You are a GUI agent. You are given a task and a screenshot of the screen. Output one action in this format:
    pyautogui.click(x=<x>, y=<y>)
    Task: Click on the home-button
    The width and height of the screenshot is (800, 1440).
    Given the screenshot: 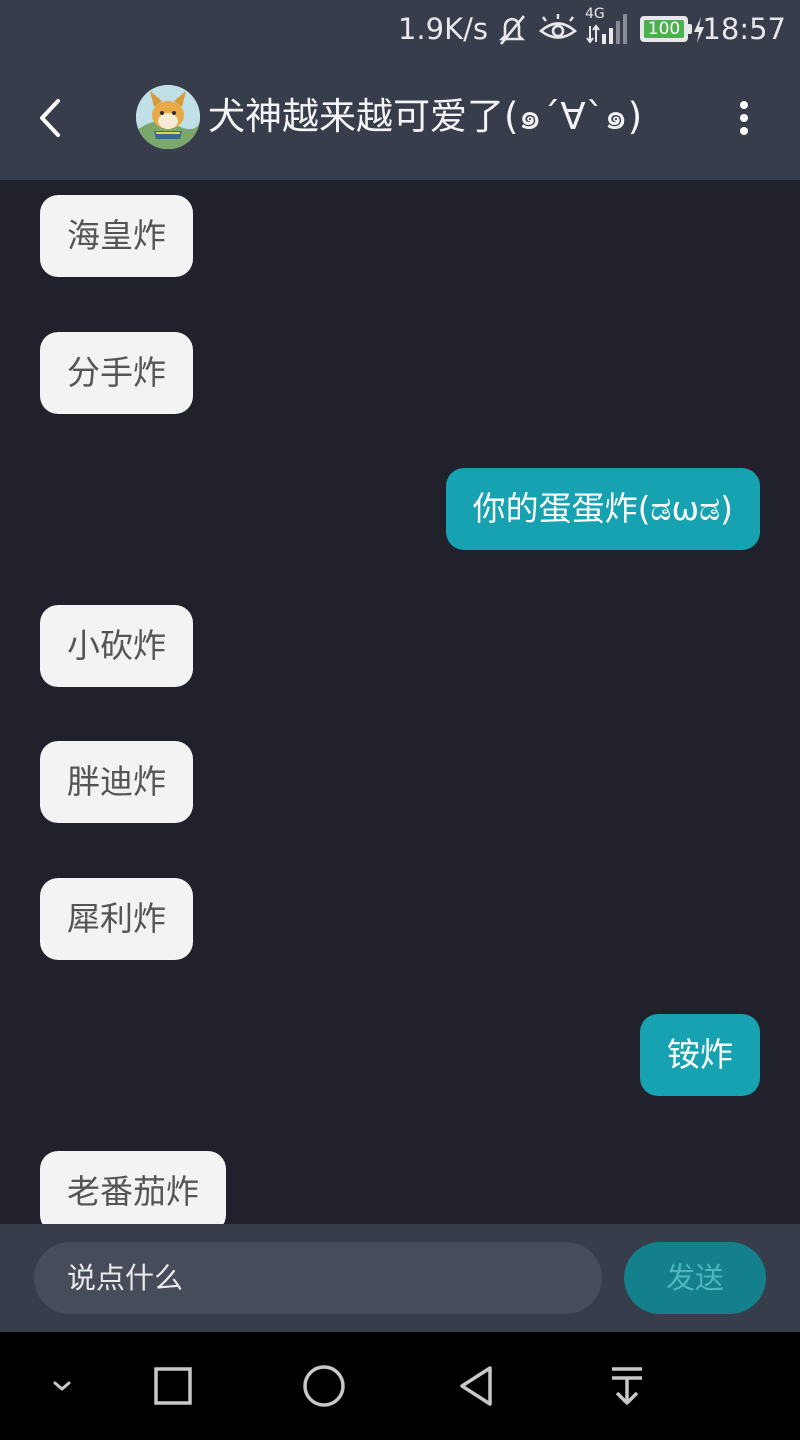 What is the action you would take?
    pyautogui.click(x=324, y=1386)
    